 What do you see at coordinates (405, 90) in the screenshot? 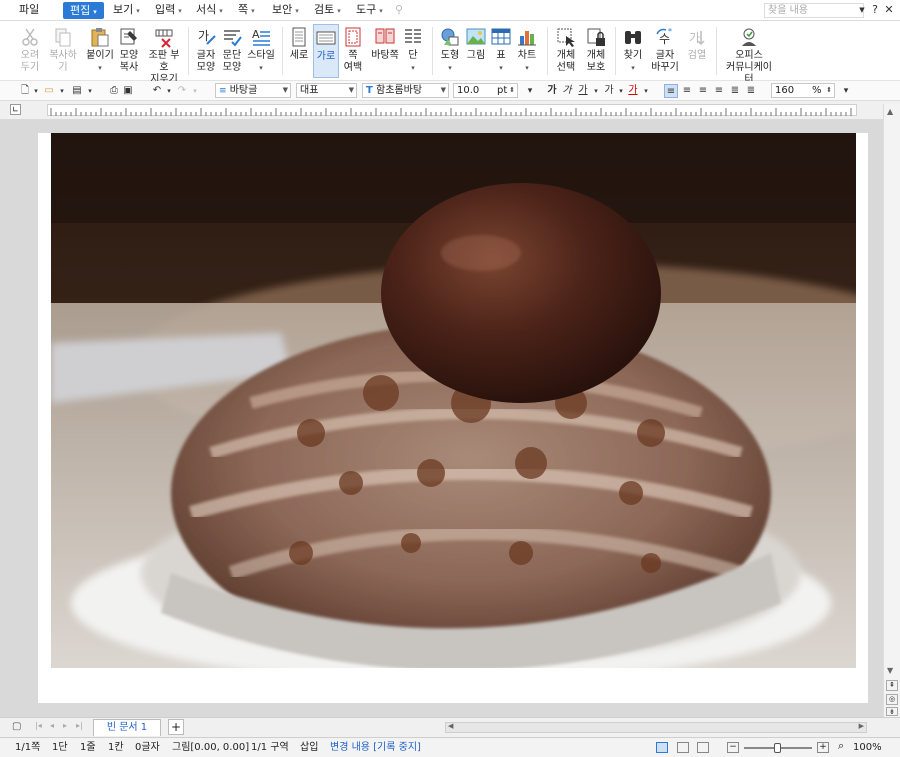
I see `font-select: T 함초롬바탕 ▼` at bounding box center [405, 90].